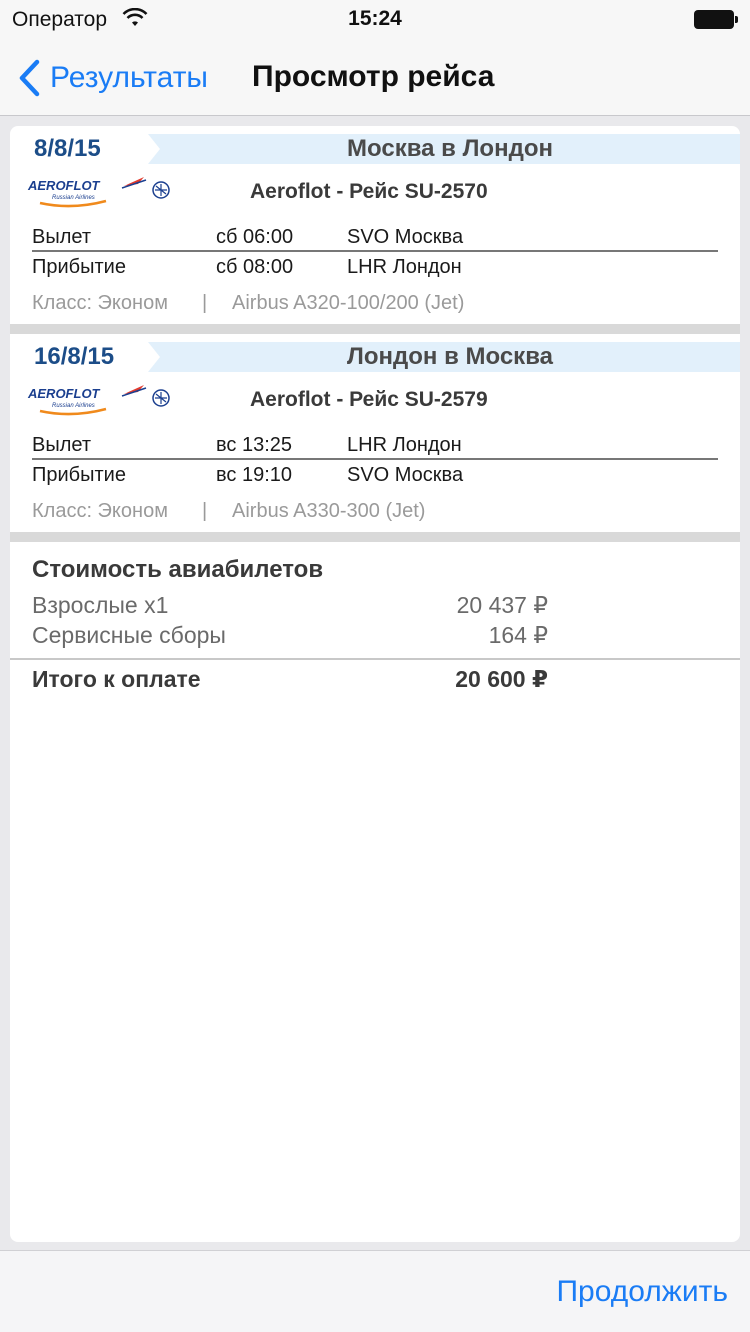  Describe the element at coordinates (254, 475) in the screenshot. I see `arrival-time: вс 19:10` at that location.